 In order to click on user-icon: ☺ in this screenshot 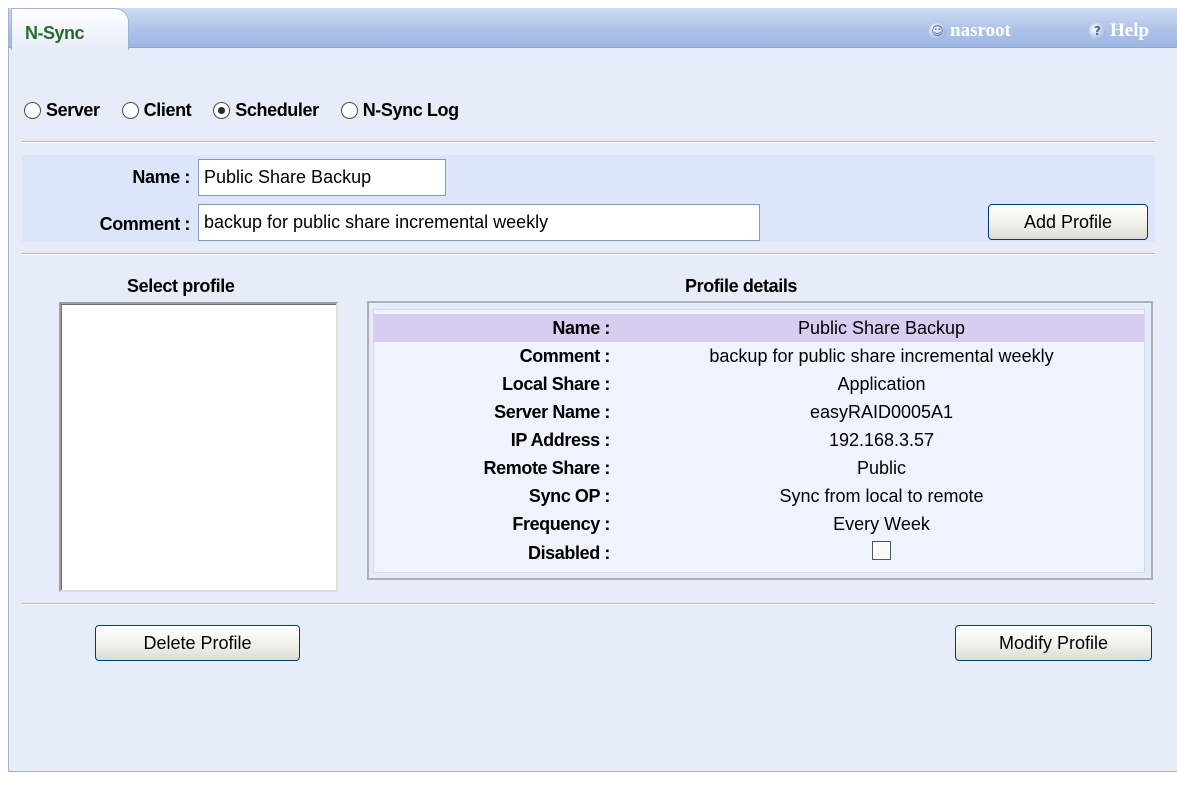, I will do `click(937, 31)`.